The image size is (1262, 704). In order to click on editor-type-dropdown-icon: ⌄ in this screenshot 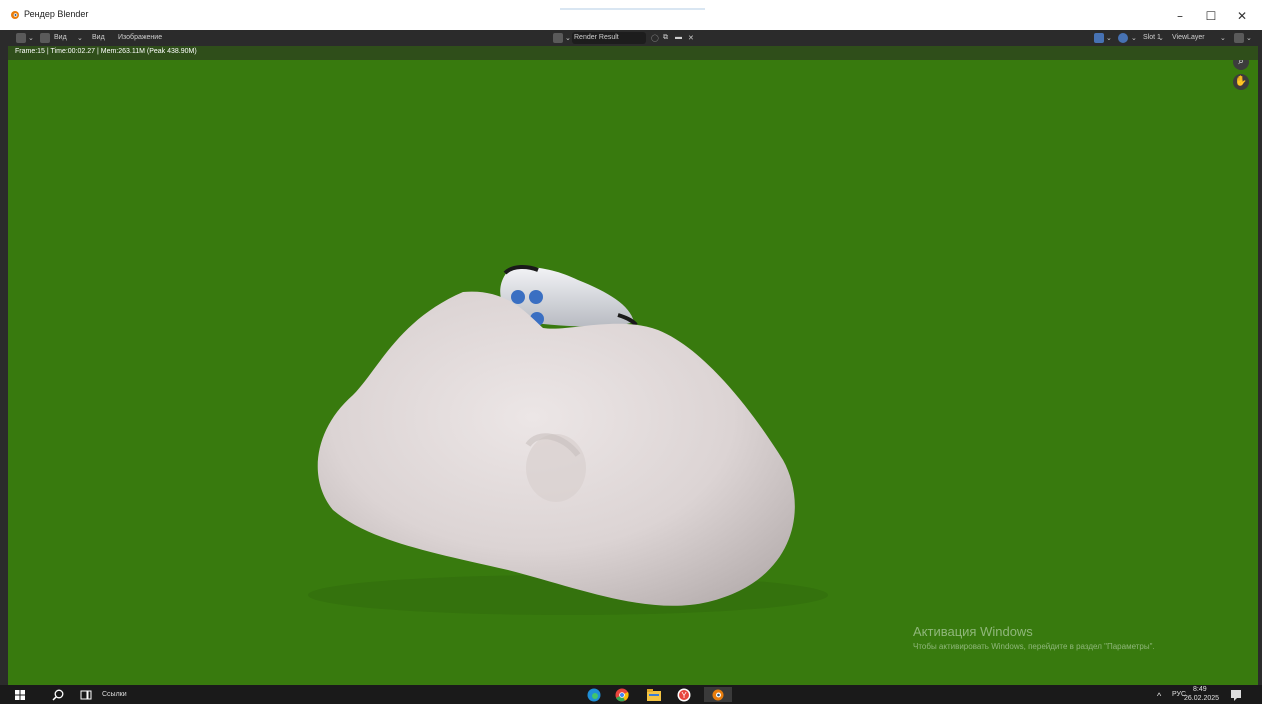, I will do `click(31, 38)`.